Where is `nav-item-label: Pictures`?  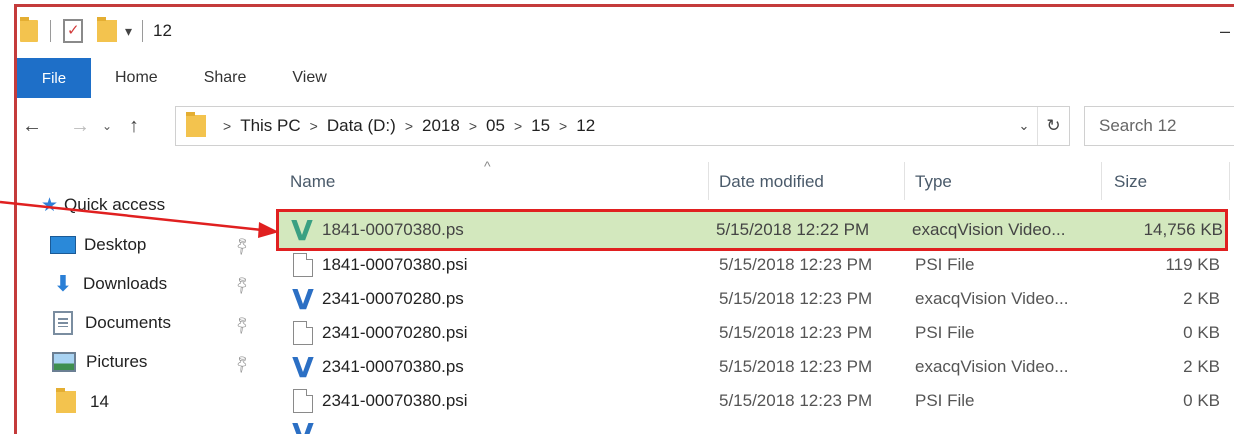 nav-item-label: Pictures is located at coordinates (117, 361).